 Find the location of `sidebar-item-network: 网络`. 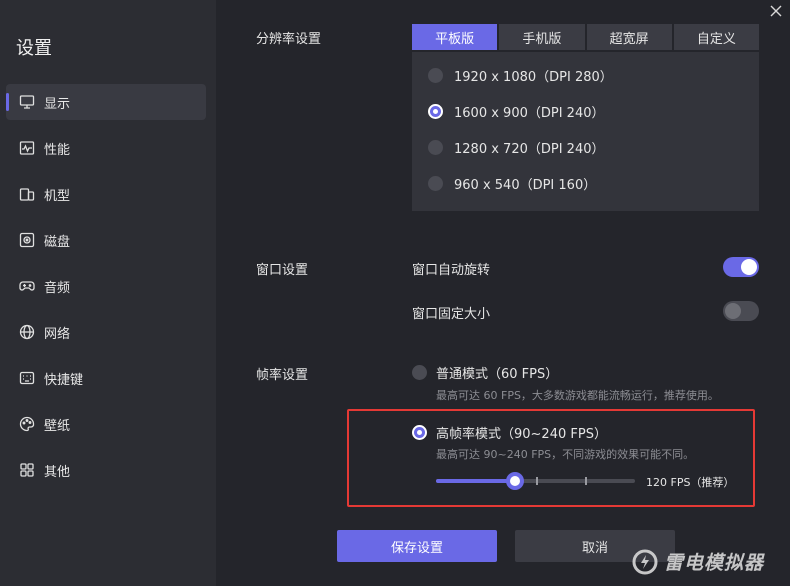

sidebar-item-network: 网络 is located at coordinates (106, 332).